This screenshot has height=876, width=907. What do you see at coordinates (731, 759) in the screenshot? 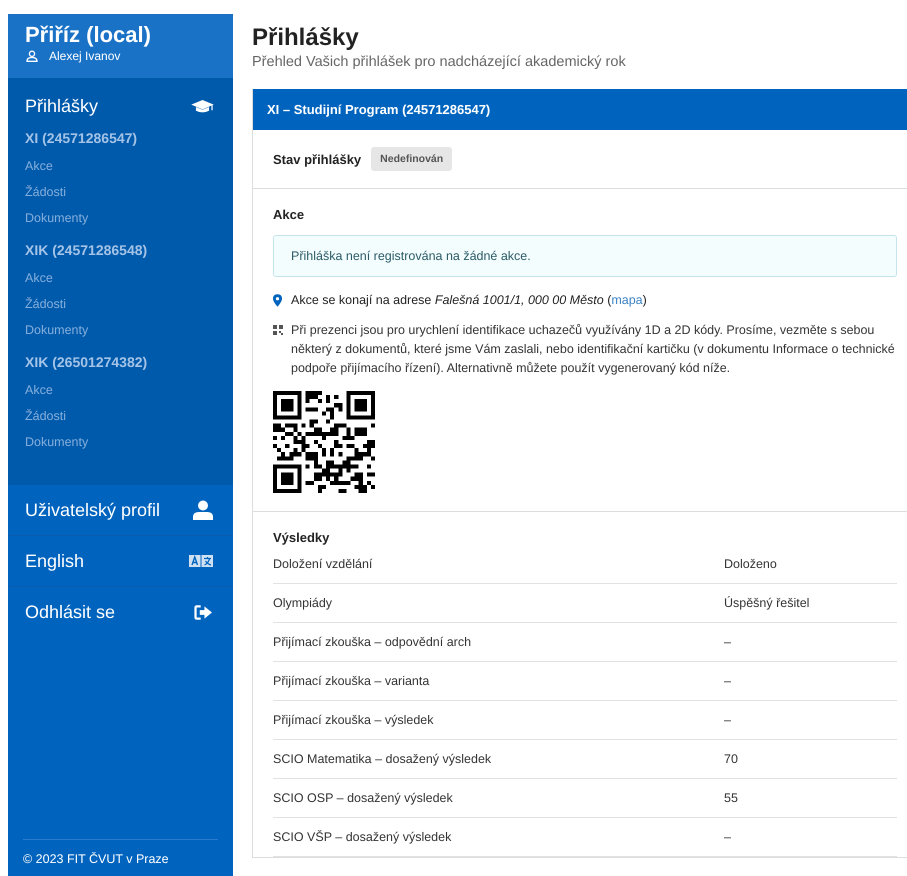
I see `result-value: 70` at bounding box center [731, 759].